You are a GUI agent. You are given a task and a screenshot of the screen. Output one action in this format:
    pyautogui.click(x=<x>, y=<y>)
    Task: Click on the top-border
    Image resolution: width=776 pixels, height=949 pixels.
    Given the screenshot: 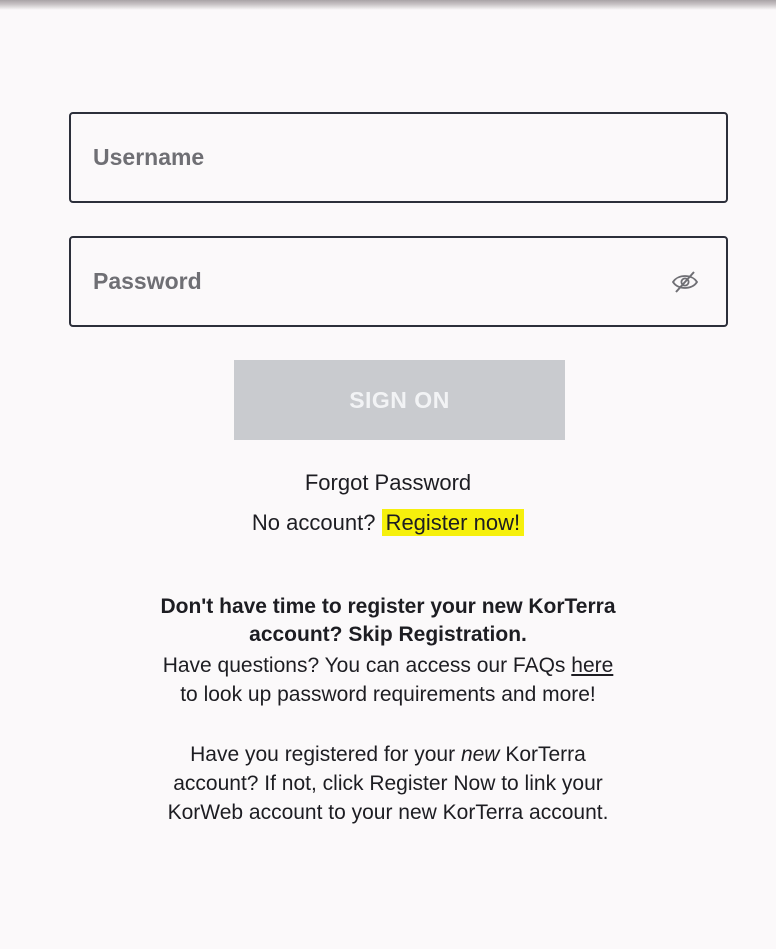 What is the action you would take?
    pyautogui.click(x=388, y=5)
    